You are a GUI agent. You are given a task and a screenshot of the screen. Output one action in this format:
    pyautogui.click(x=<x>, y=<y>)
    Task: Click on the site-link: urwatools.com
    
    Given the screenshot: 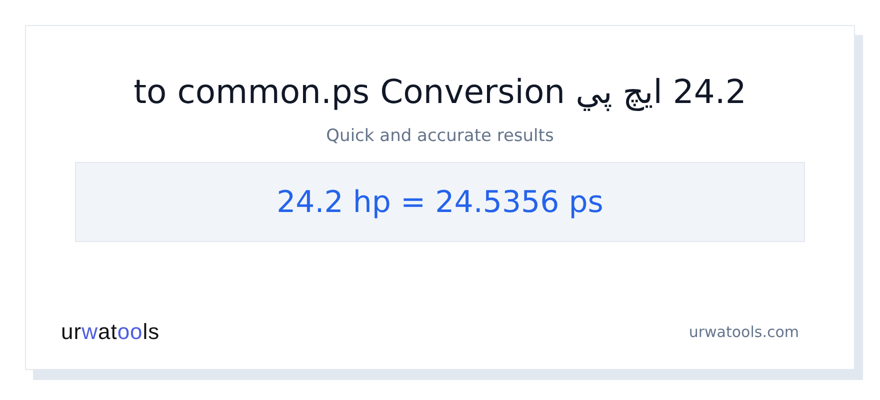 What is the action you would take?
    pyautogui.click(x=743, y=332)
    